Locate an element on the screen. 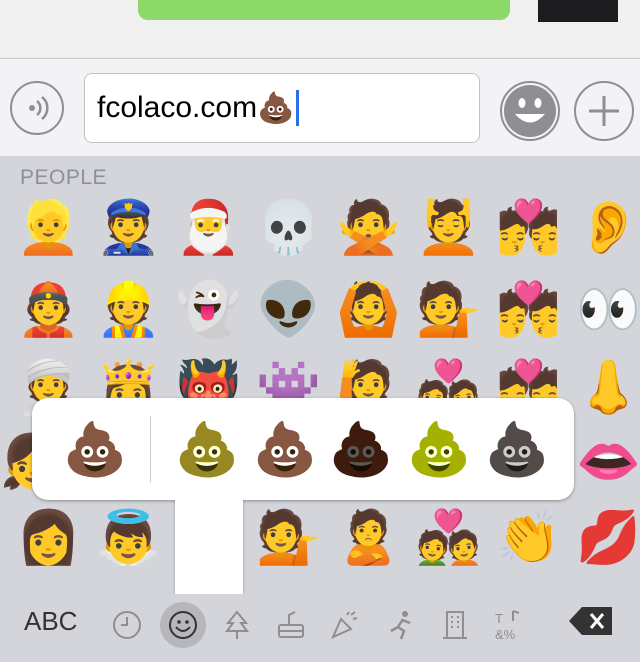 The image size is (640, 662). text-caret is located at coordinates (298, 108).